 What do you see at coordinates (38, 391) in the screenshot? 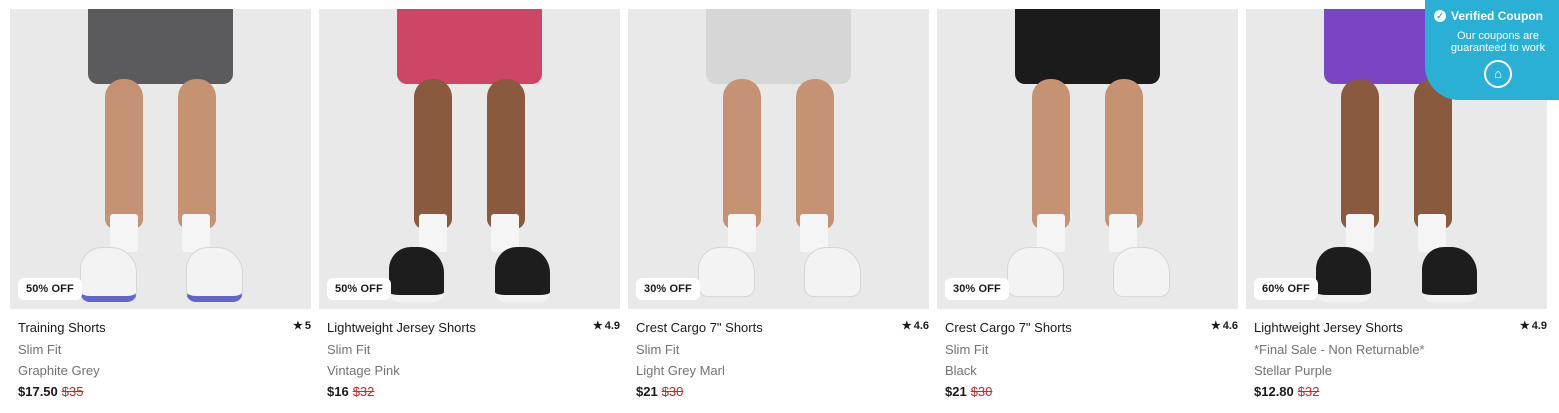
I see `sale-price: $17.50` at bounding box center [38, 391].